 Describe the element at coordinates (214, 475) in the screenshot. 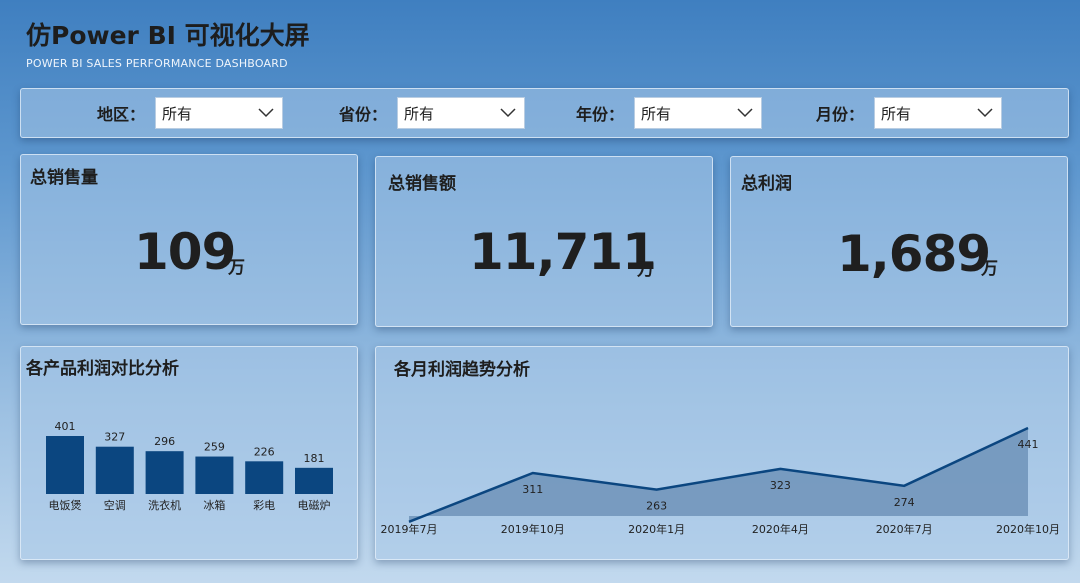

I see `bar-冰箱` at that location.